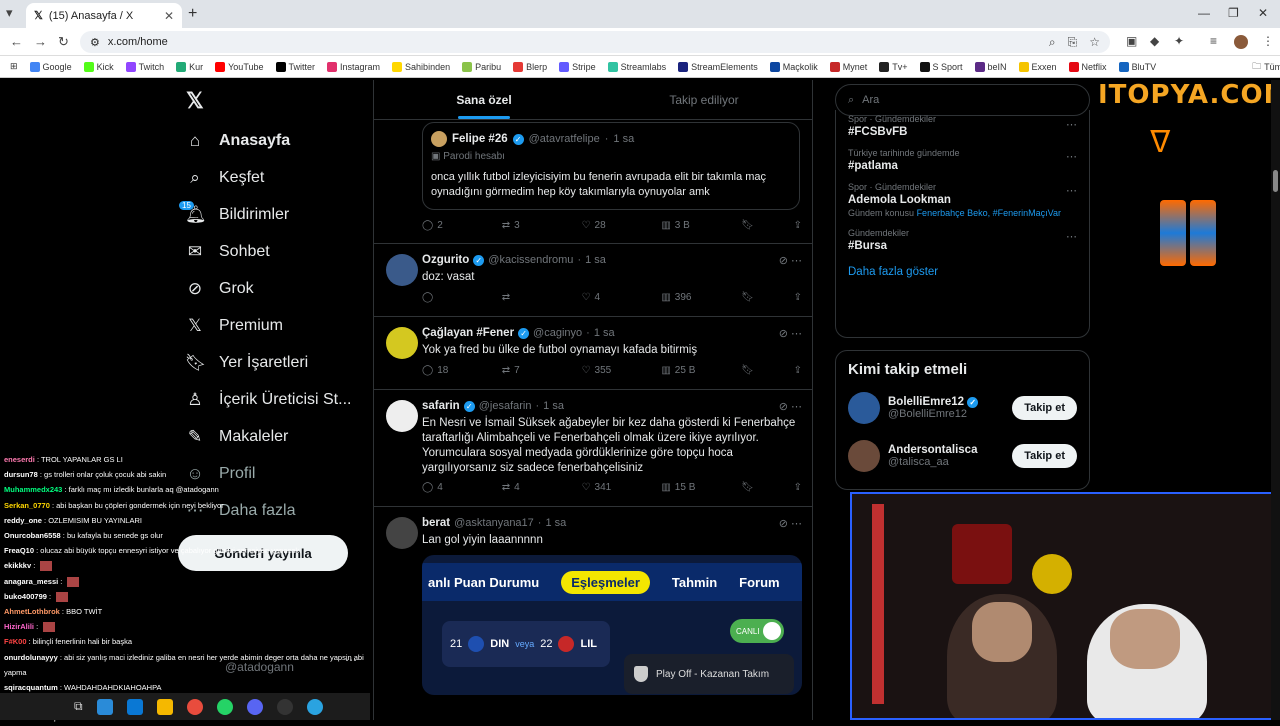 The image size is (1280, 726). What do you see at coordinates (40, 41) in the screenshot?
I see `forward-icon: →` at bounding box center [40, 41].